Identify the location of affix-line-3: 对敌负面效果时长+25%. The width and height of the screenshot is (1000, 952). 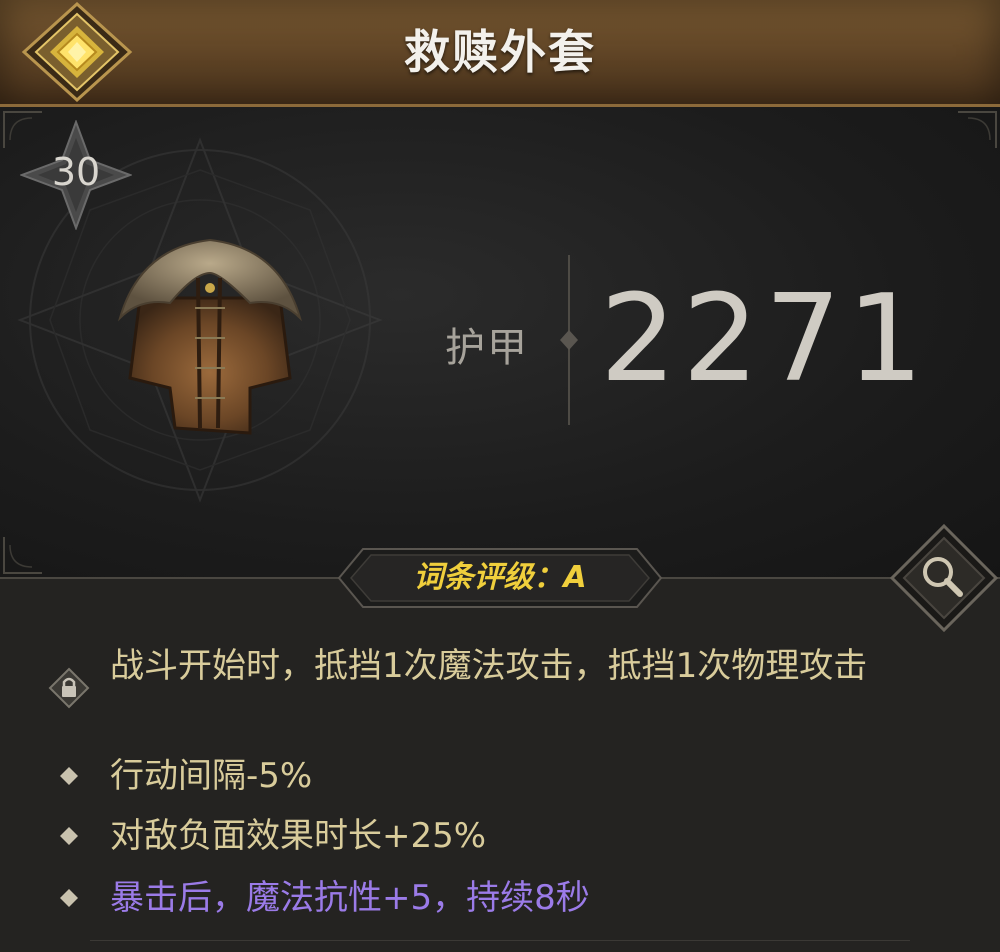
(298, 836).